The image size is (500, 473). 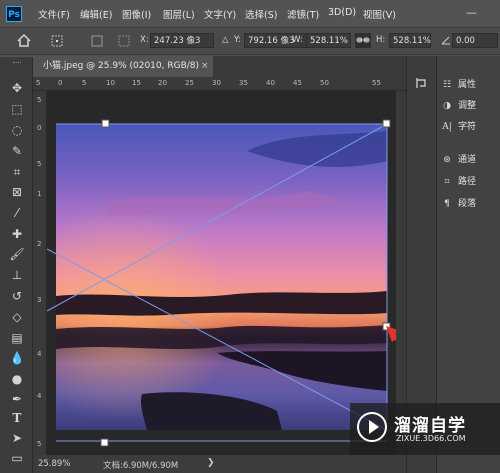 What do you see at coordinates (39, 194) in the screenshot?
I see `ruler-tick: 1` at bounding box center [39, 194].